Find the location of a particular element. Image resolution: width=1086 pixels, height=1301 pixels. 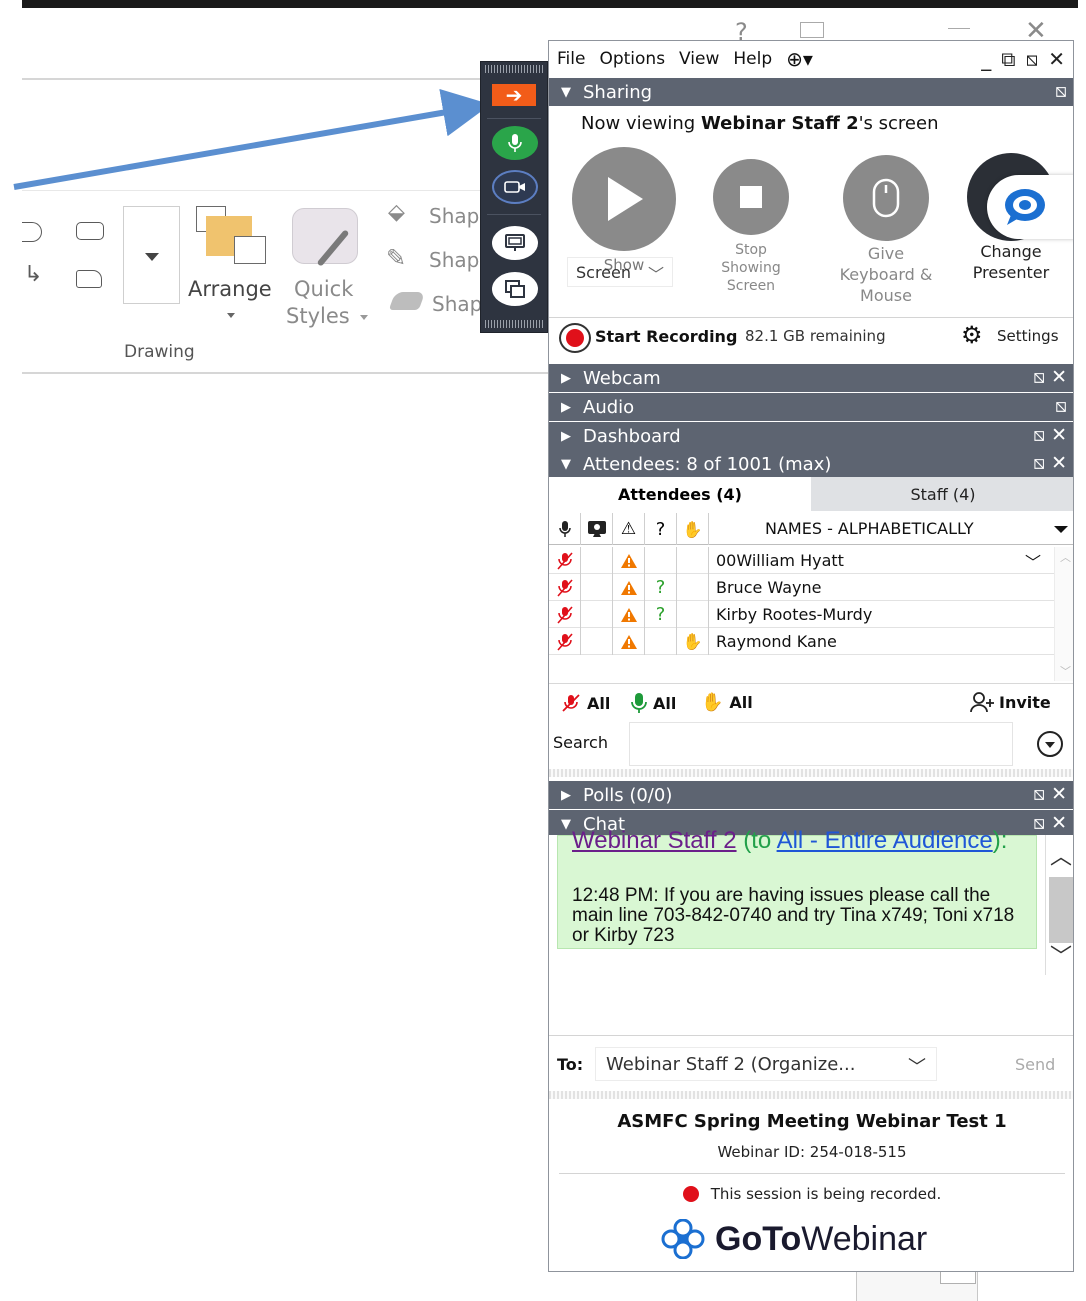

webcam-header: ▶ Webcam ⧅ ✕ is located at coordinates (811, 378).